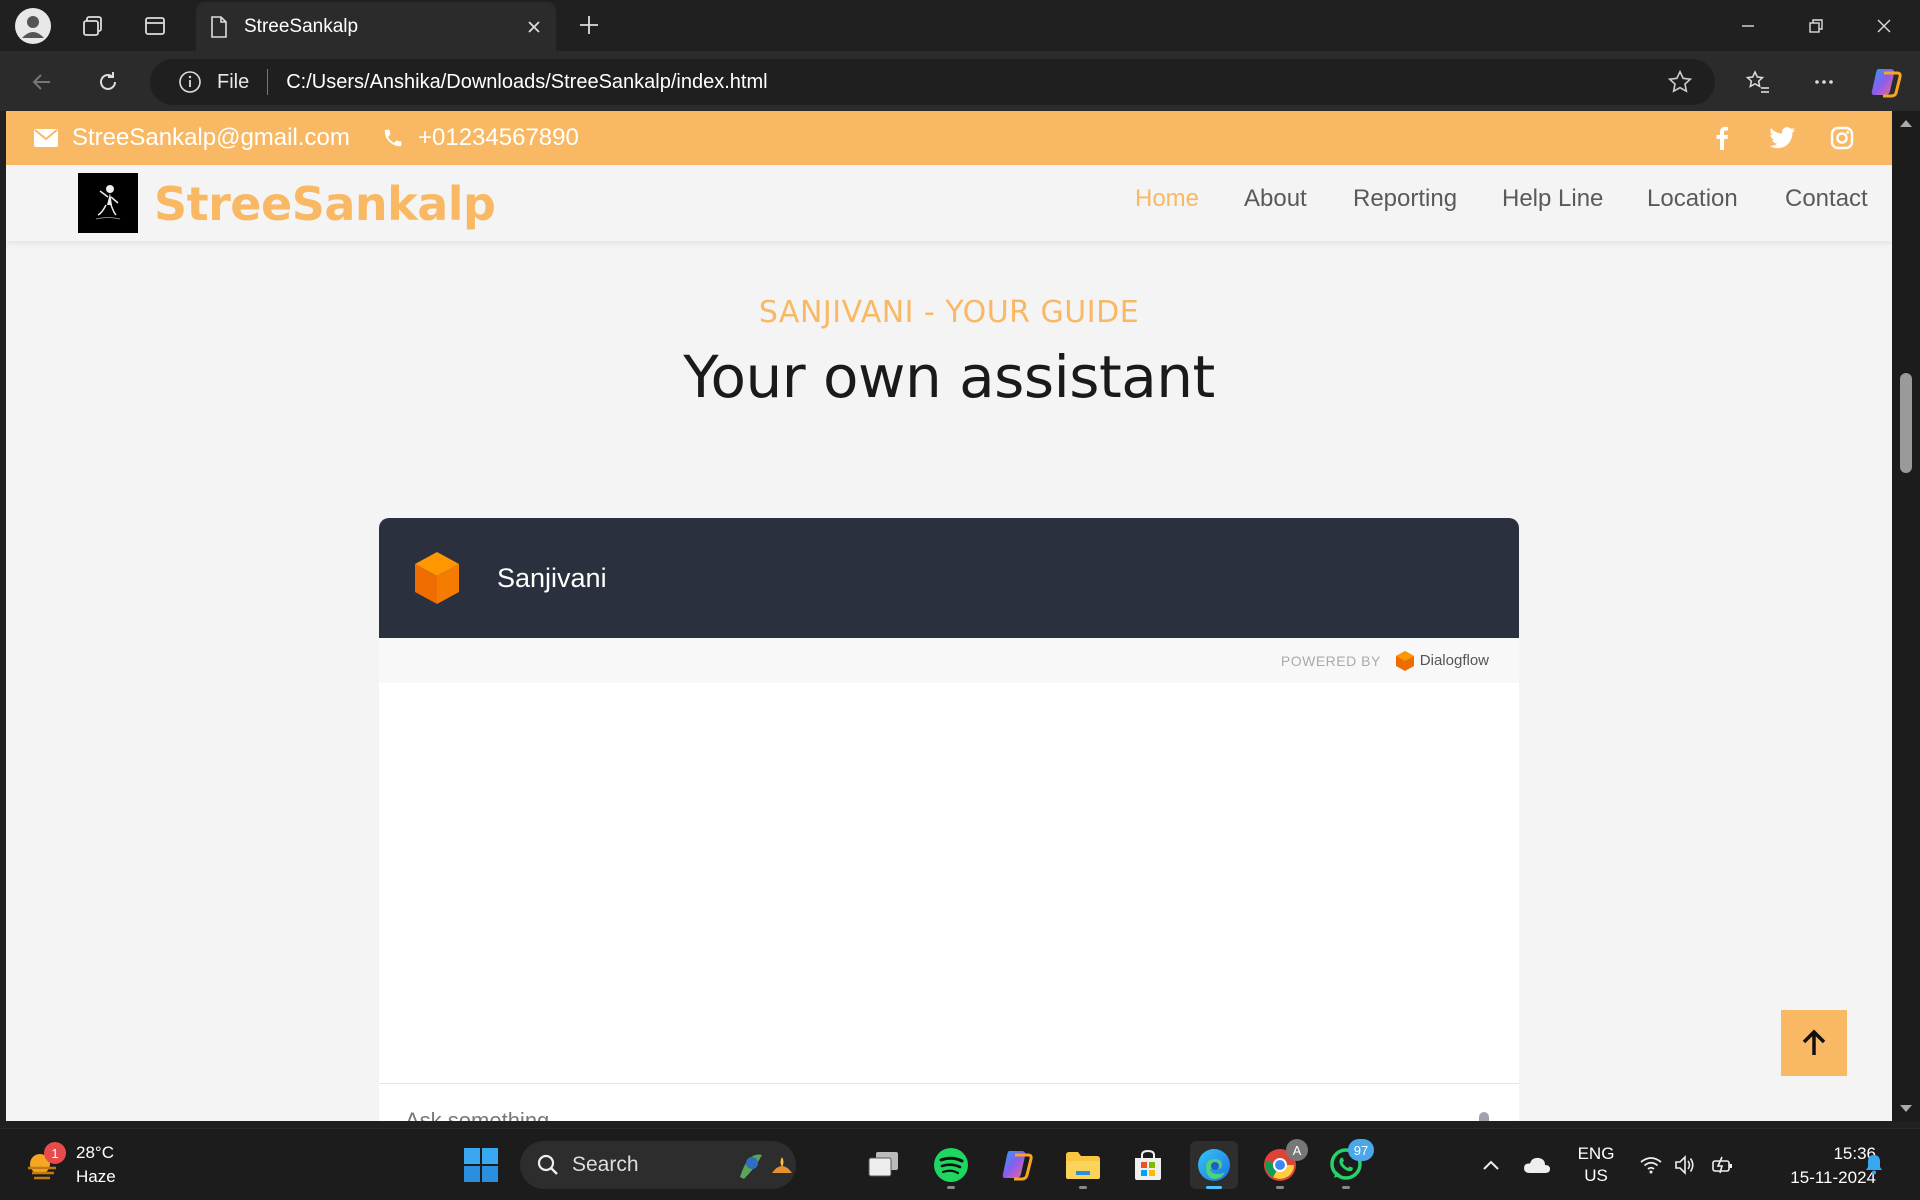 Image resolution: width=1920 pixels, height=1200 pixels. What do you see at coordinates (1884, 25) in the screenshot?
I see `close-window-button` at bounding box center [1884, 25].